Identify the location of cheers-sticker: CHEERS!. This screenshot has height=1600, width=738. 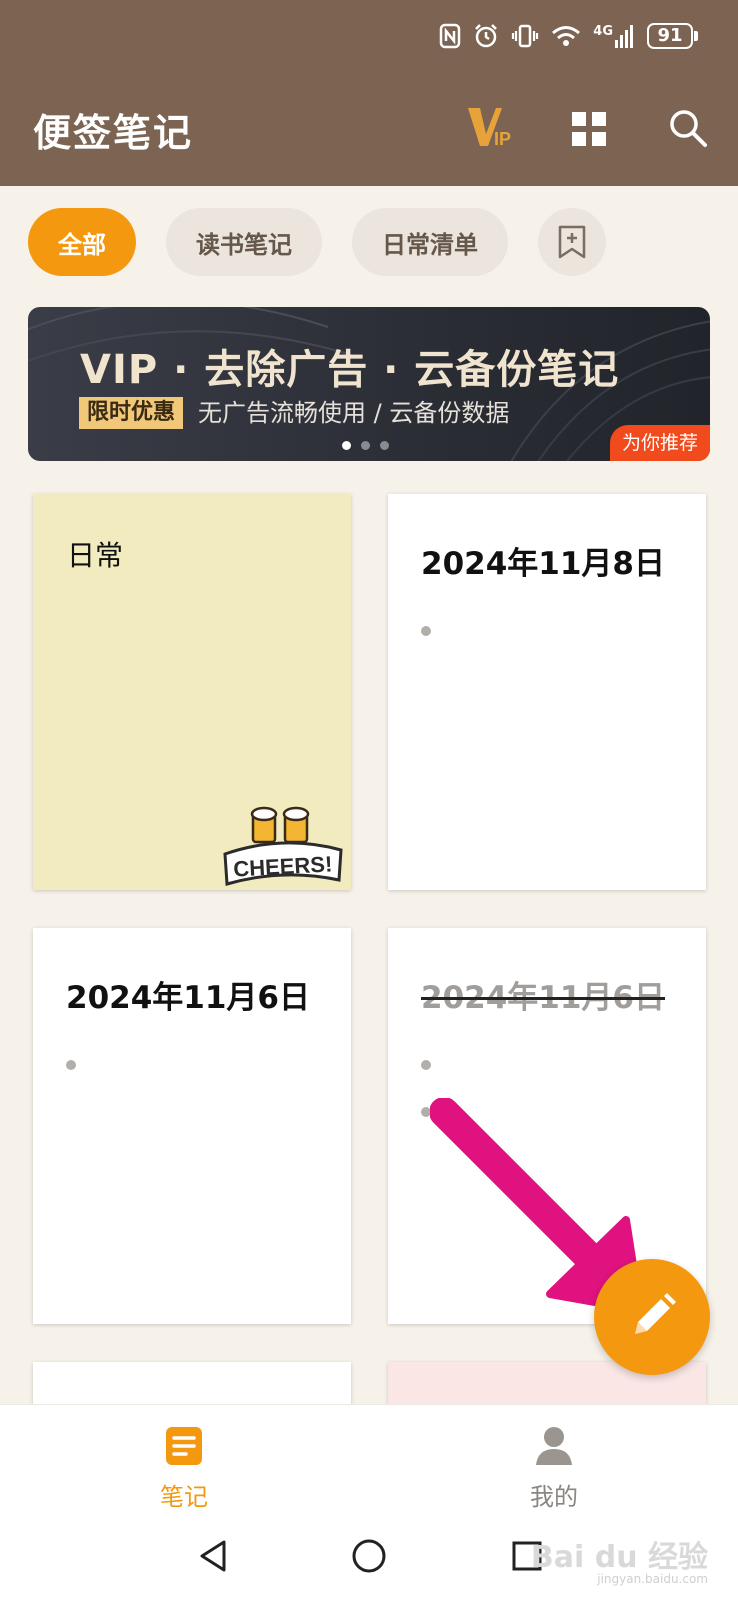
(283, 846).